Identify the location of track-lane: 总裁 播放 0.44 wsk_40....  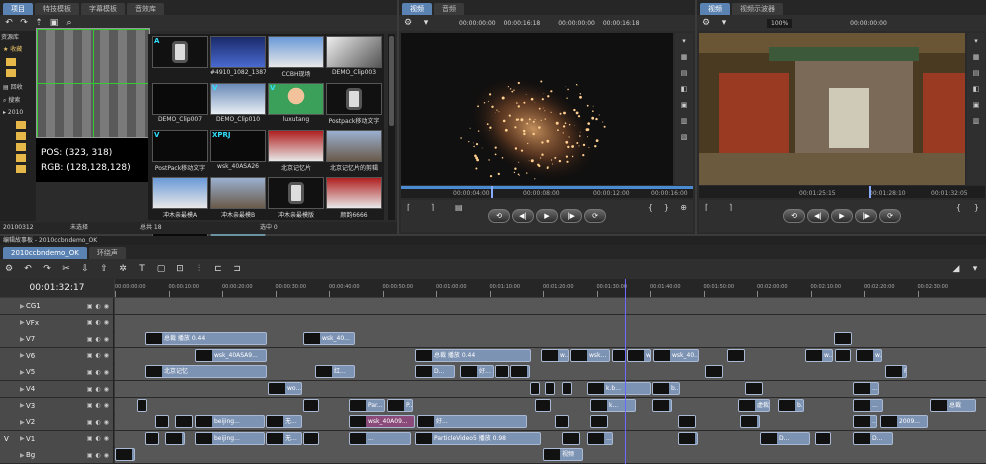
(550, 339).